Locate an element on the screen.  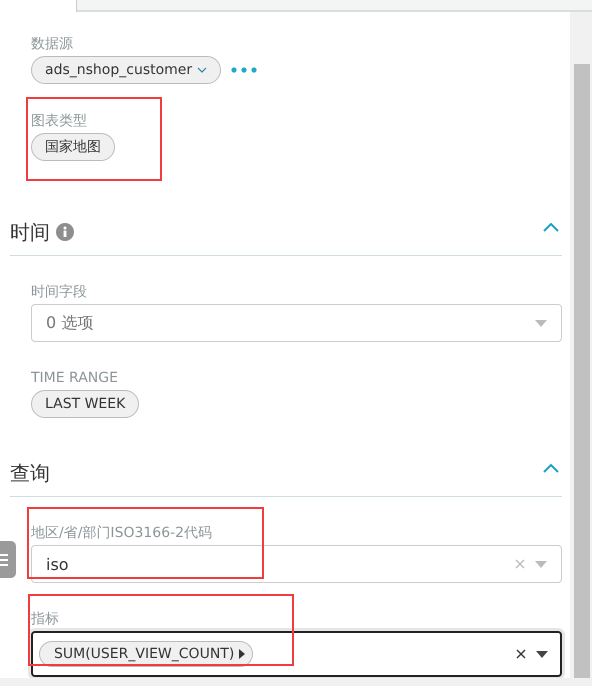
metric-tag: SUM(USER_VIEW_COUNT) is located at coordinates (146, 654).